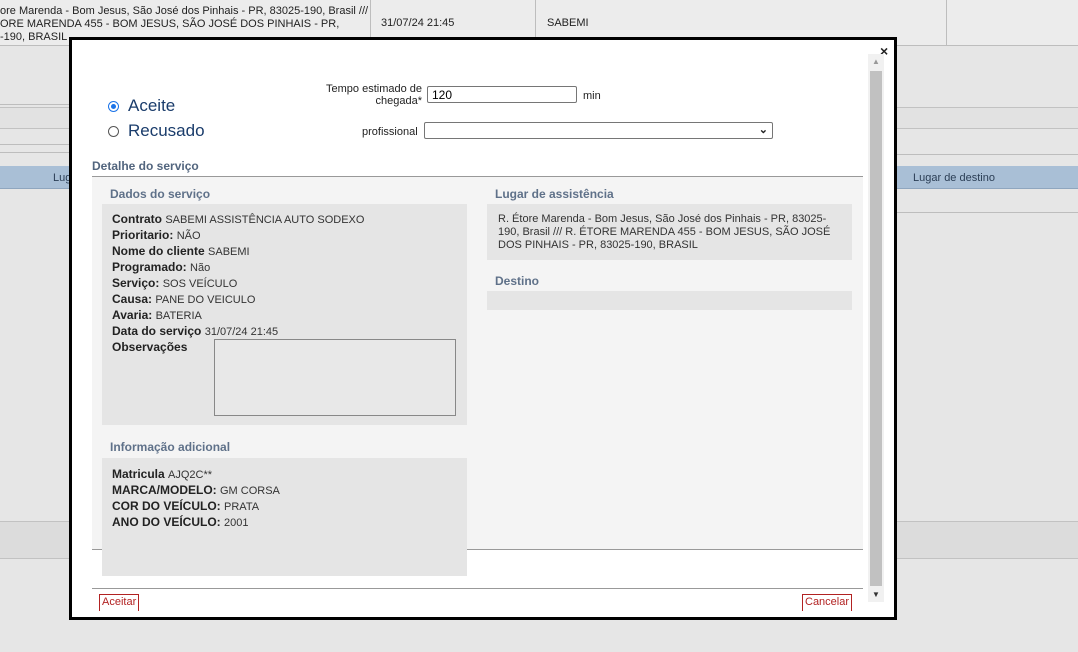  I want to click on field-causa: Causa: PANE DO VEICULO, so click(184, 299).